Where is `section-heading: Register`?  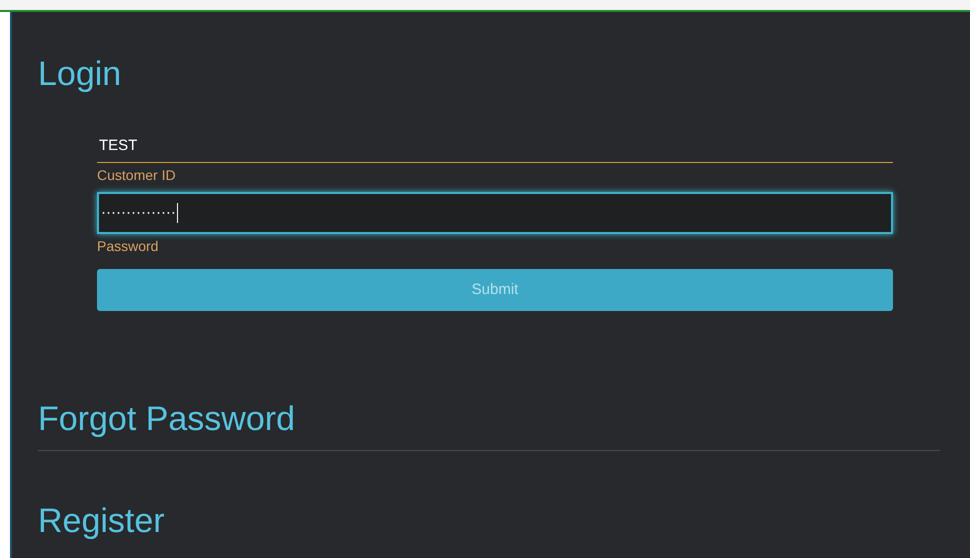 section-heading: Register is located at coordinates (101, 521).